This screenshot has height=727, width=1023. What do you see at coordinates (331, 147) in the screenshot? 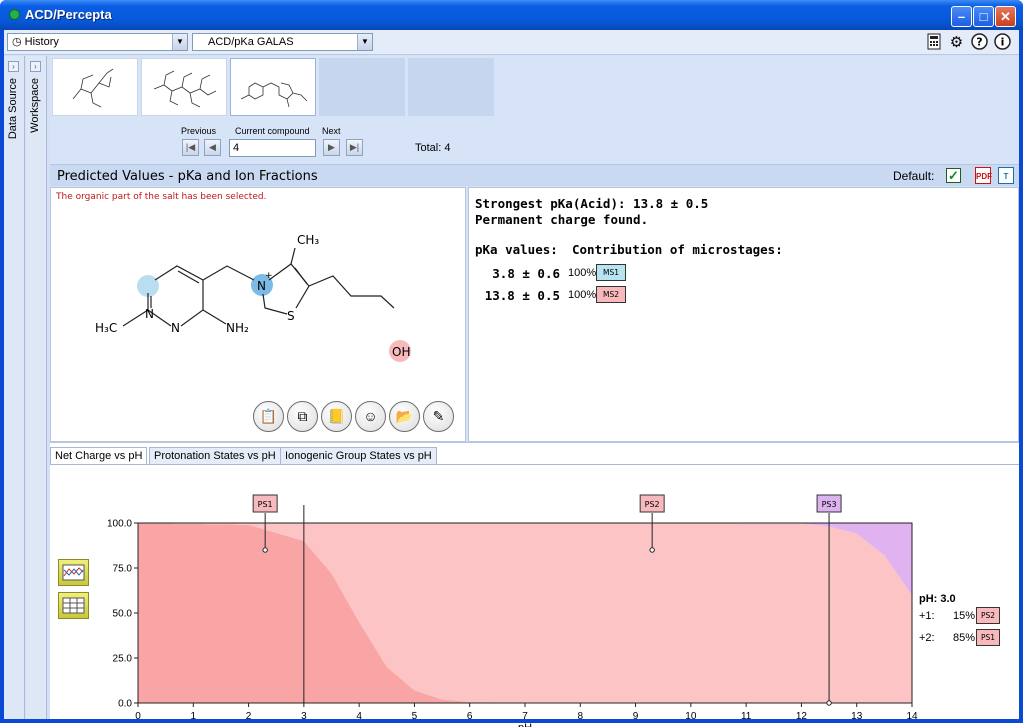
I see `next-compound-button: ▶` at bounding box center [331, 147].